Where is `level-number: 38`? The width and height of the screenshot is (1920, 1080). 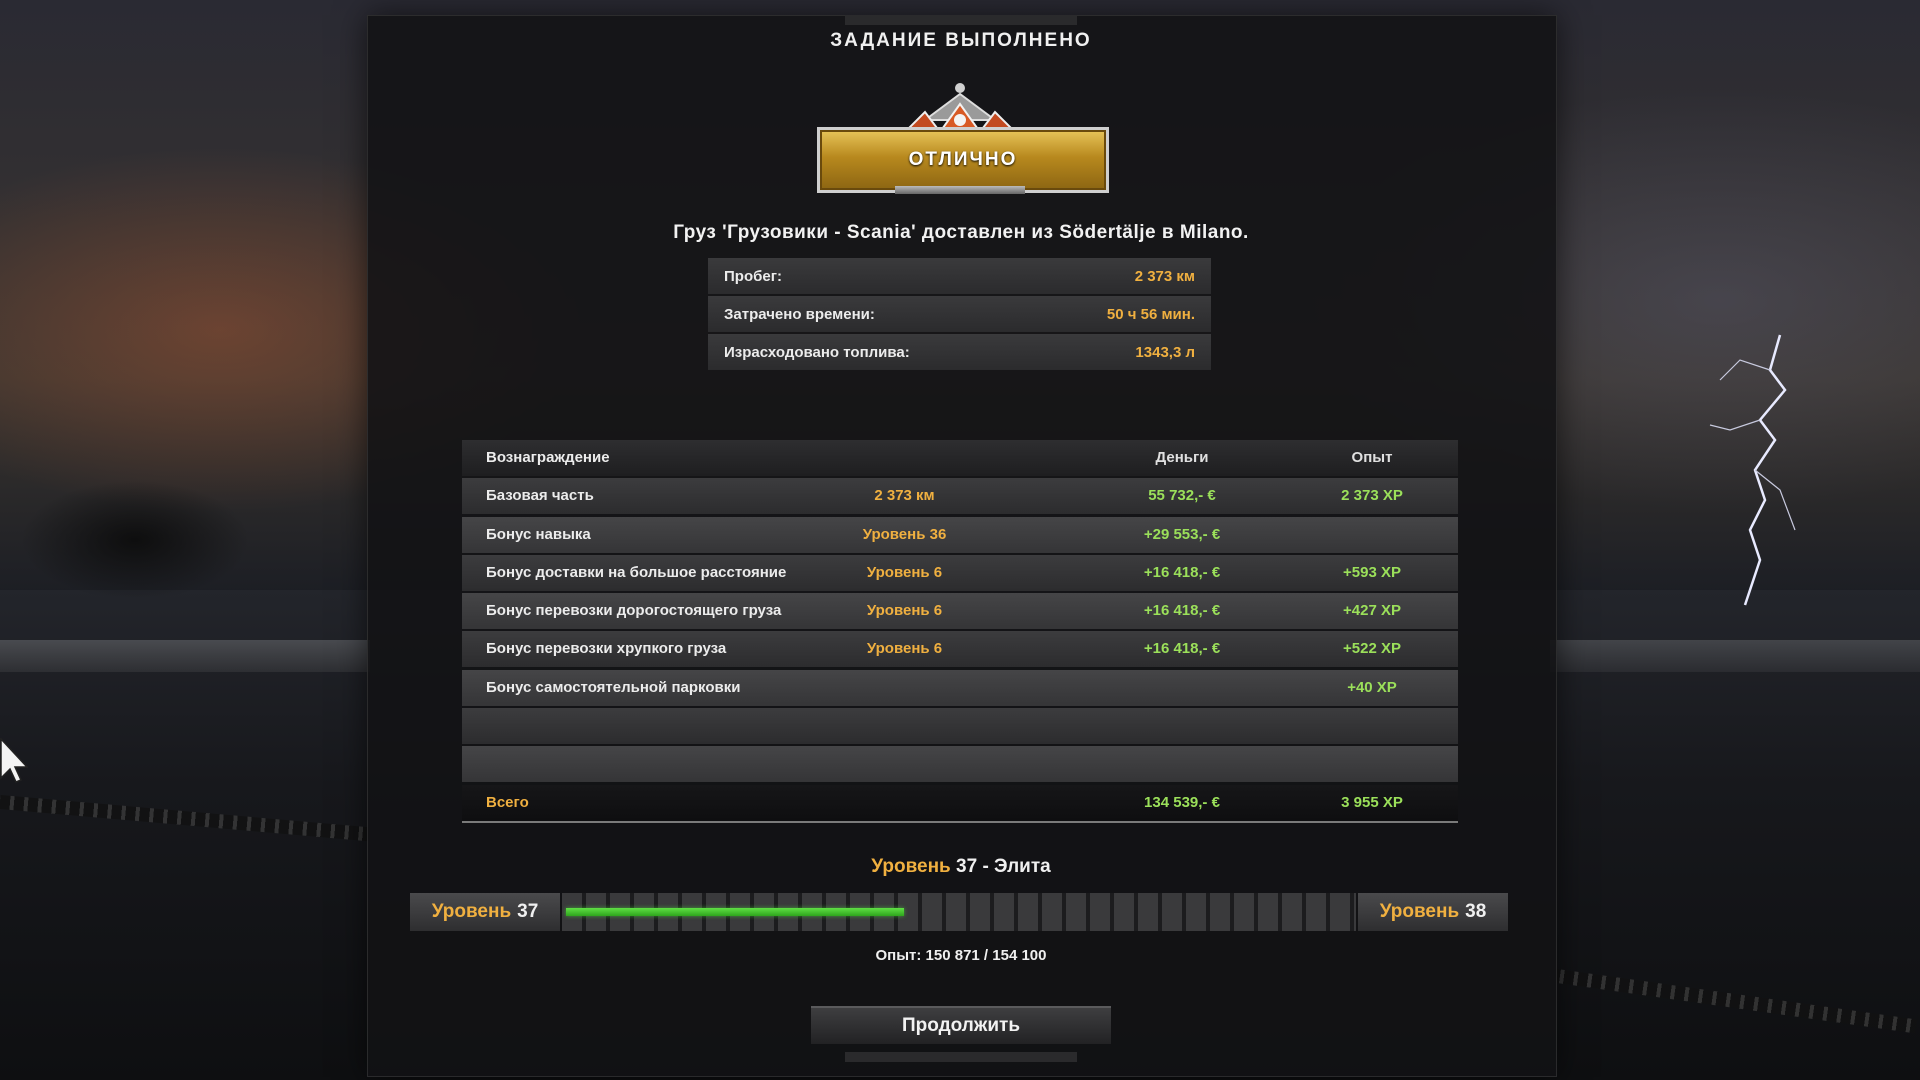 level-number: 38 is located at coordinates (1476, 911).